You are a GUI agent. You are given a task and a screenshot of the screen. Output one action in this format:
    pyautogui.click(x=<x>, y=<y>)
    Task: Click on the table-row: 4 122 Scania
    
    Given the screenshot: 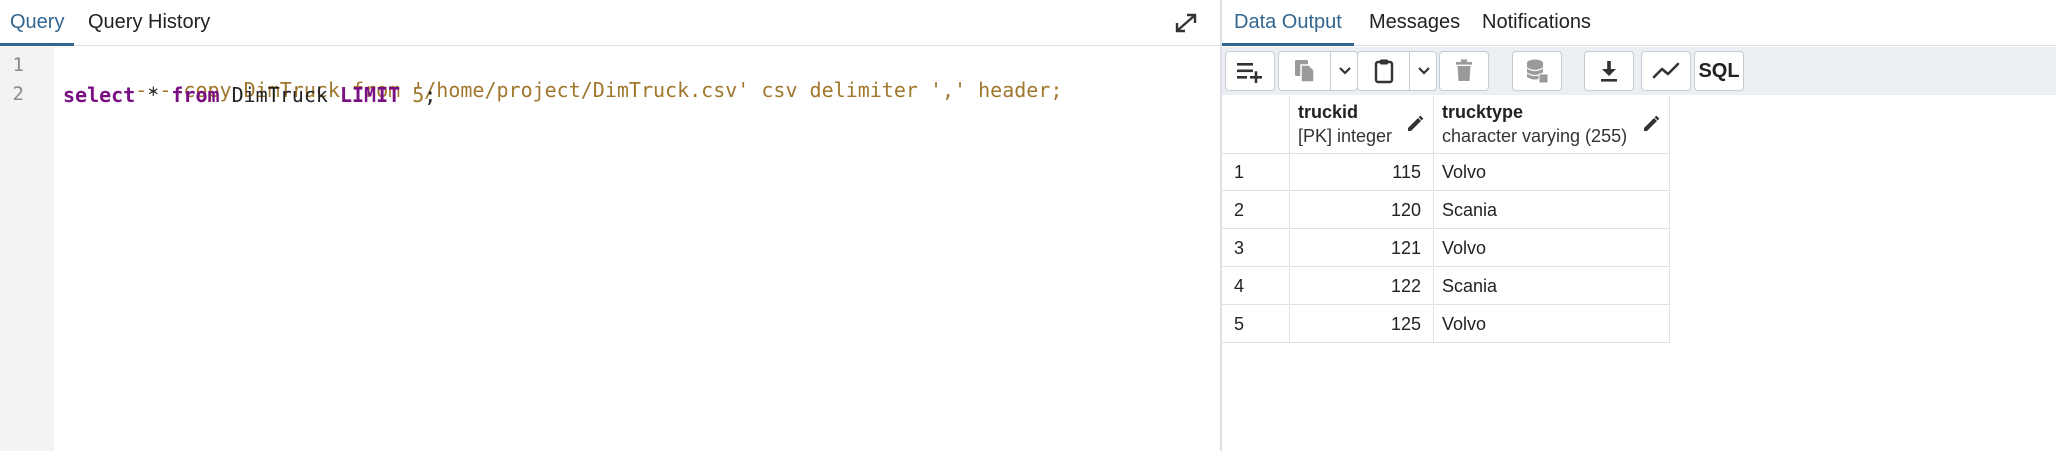 What is the action you would take?
    pyautogui.click(x=1446, y=286)
    